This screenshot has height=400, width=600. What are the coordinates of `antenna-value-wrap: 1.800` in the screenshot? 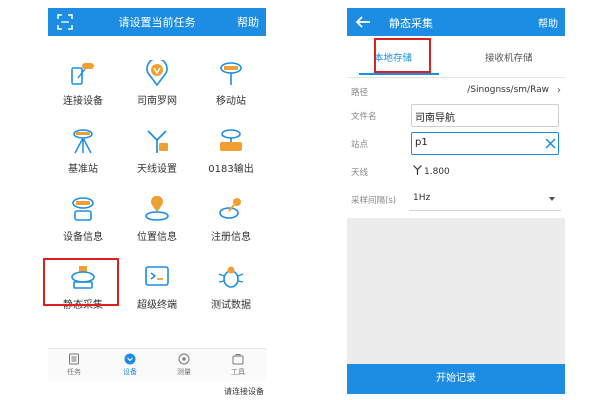 It's located at (431, 171).